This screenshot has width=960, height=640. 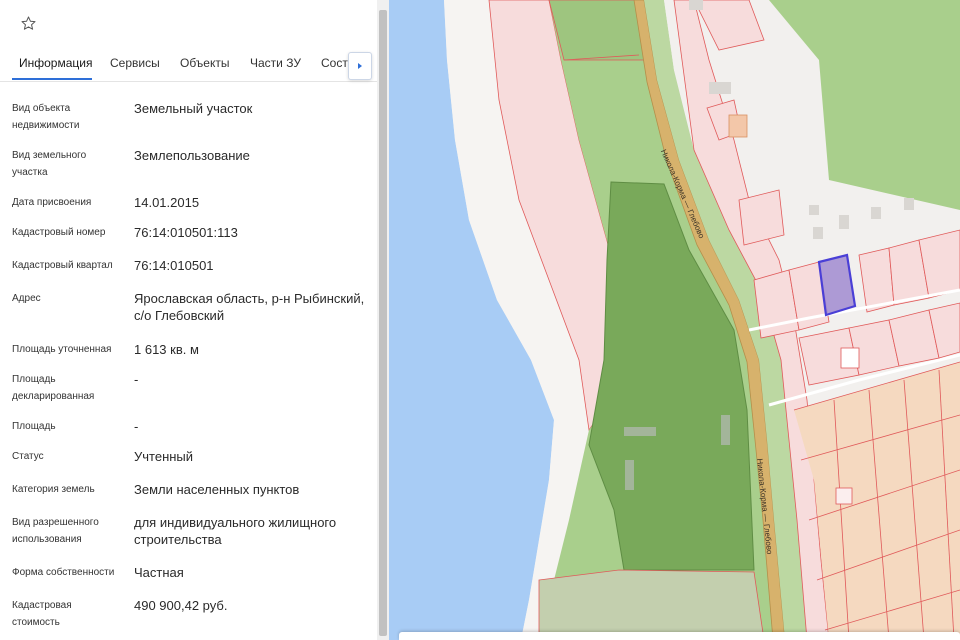 I want to click on info-label: Форма собственности, so click(x=63, y=572).